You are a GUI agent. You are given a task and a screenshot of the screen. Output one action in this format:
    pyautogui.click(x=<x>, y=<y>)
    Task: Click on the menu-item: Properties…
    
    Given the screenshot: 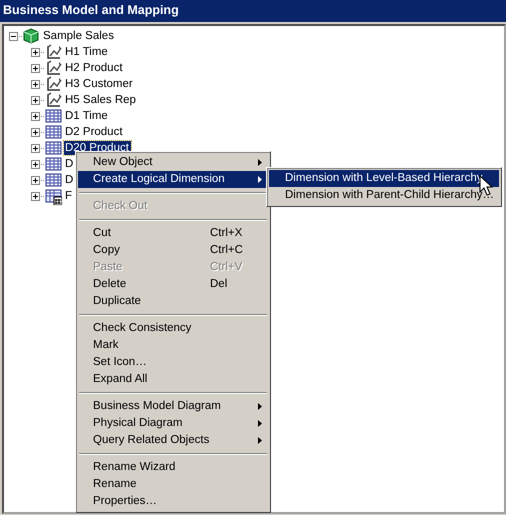 What is the action you would take?
    pyautogui.click(x=173, y=501)
    